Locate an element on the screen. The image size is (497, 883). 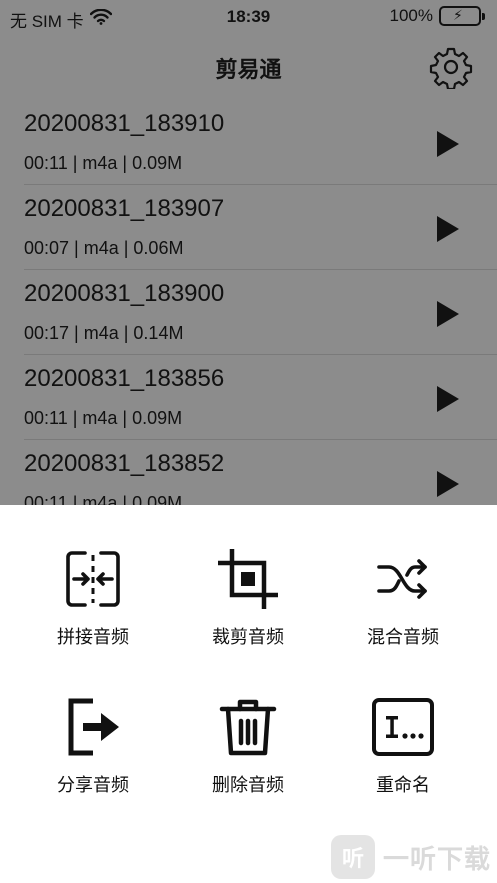
rename-audio-button: 重命名 is located at coordinates (403, 757).